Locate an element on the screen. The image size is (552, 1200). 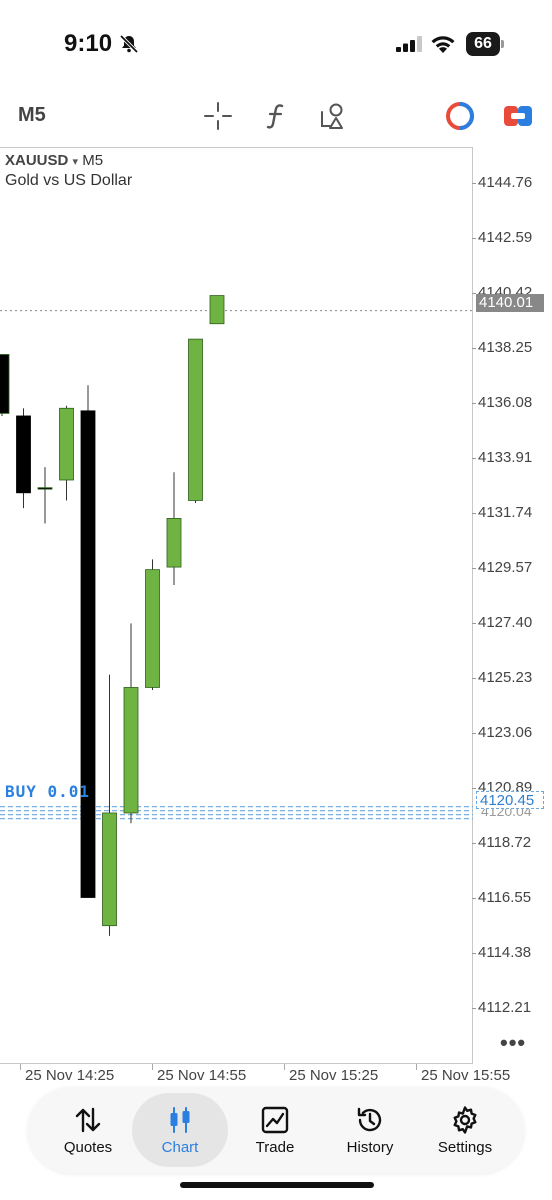
price-tick: 4118.72 is located at coordinates (501, 842).